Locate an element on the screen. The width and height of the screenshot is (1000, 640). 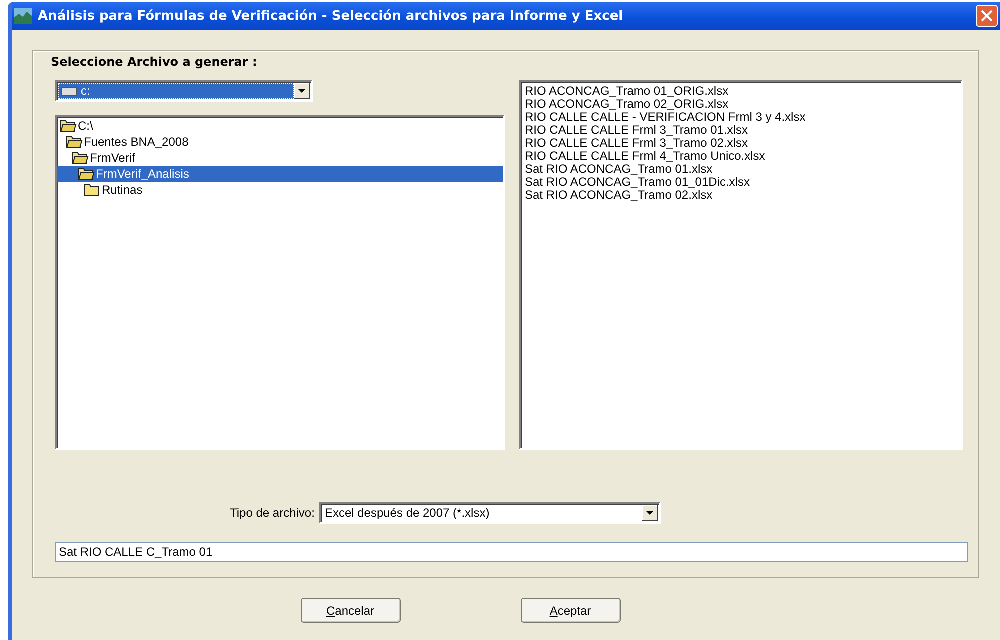
file-item: Sat RIO ACONCAG_Tramo 01_01Dic.xlsx is located at coordinates (741, 182).